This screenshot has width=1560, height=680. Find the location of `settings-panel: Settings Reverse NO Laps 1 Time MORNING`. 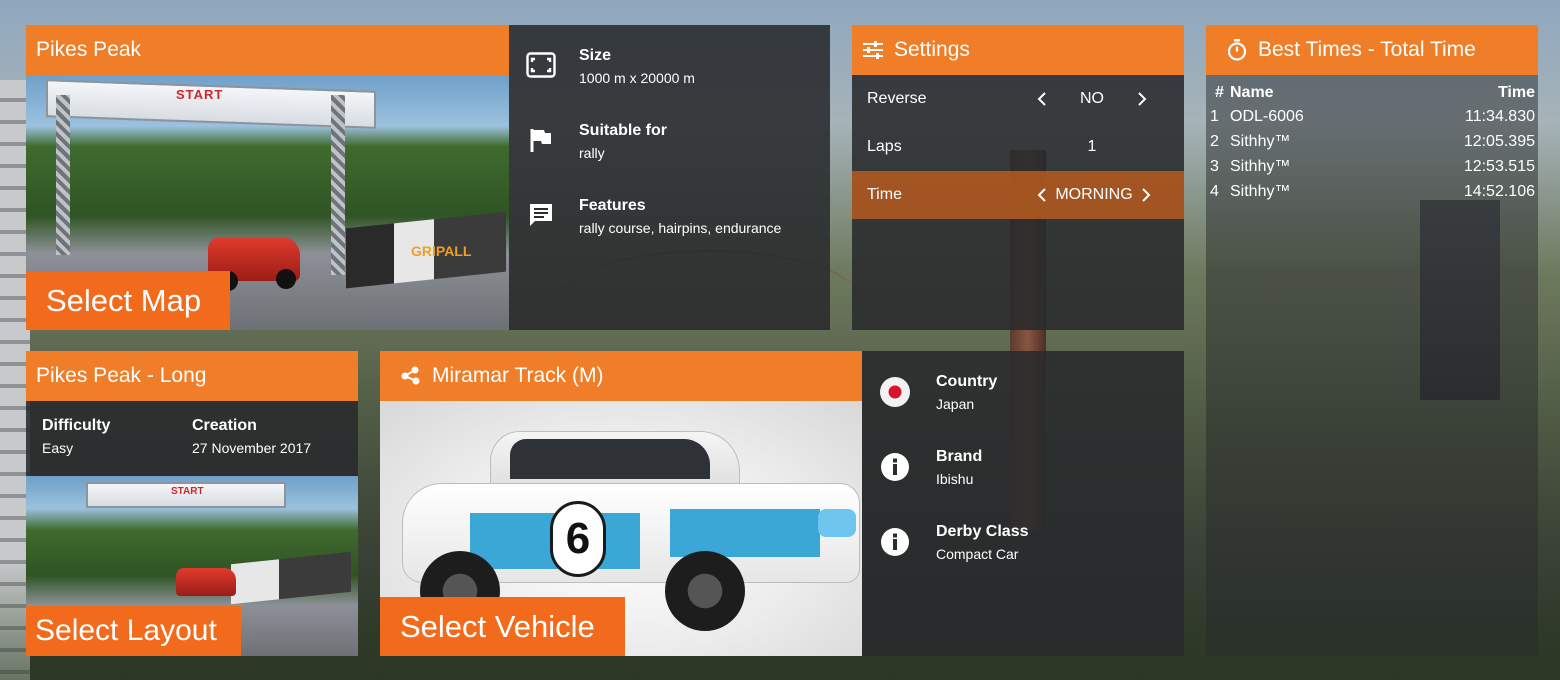

settings-panel: Settings Reverse NO Laps 1 Time MORNING is located at coordinates (1018, 177).